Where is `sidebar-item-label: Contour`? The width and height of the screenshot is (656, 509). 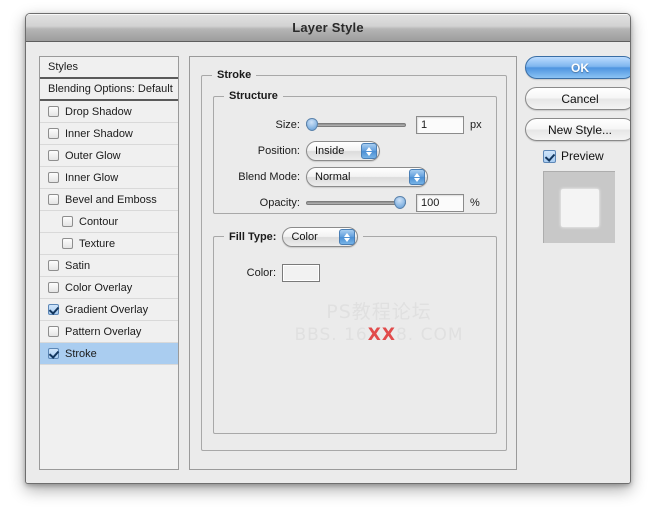 sidebar-item-label: Contour is located at coordinates (99, 221).